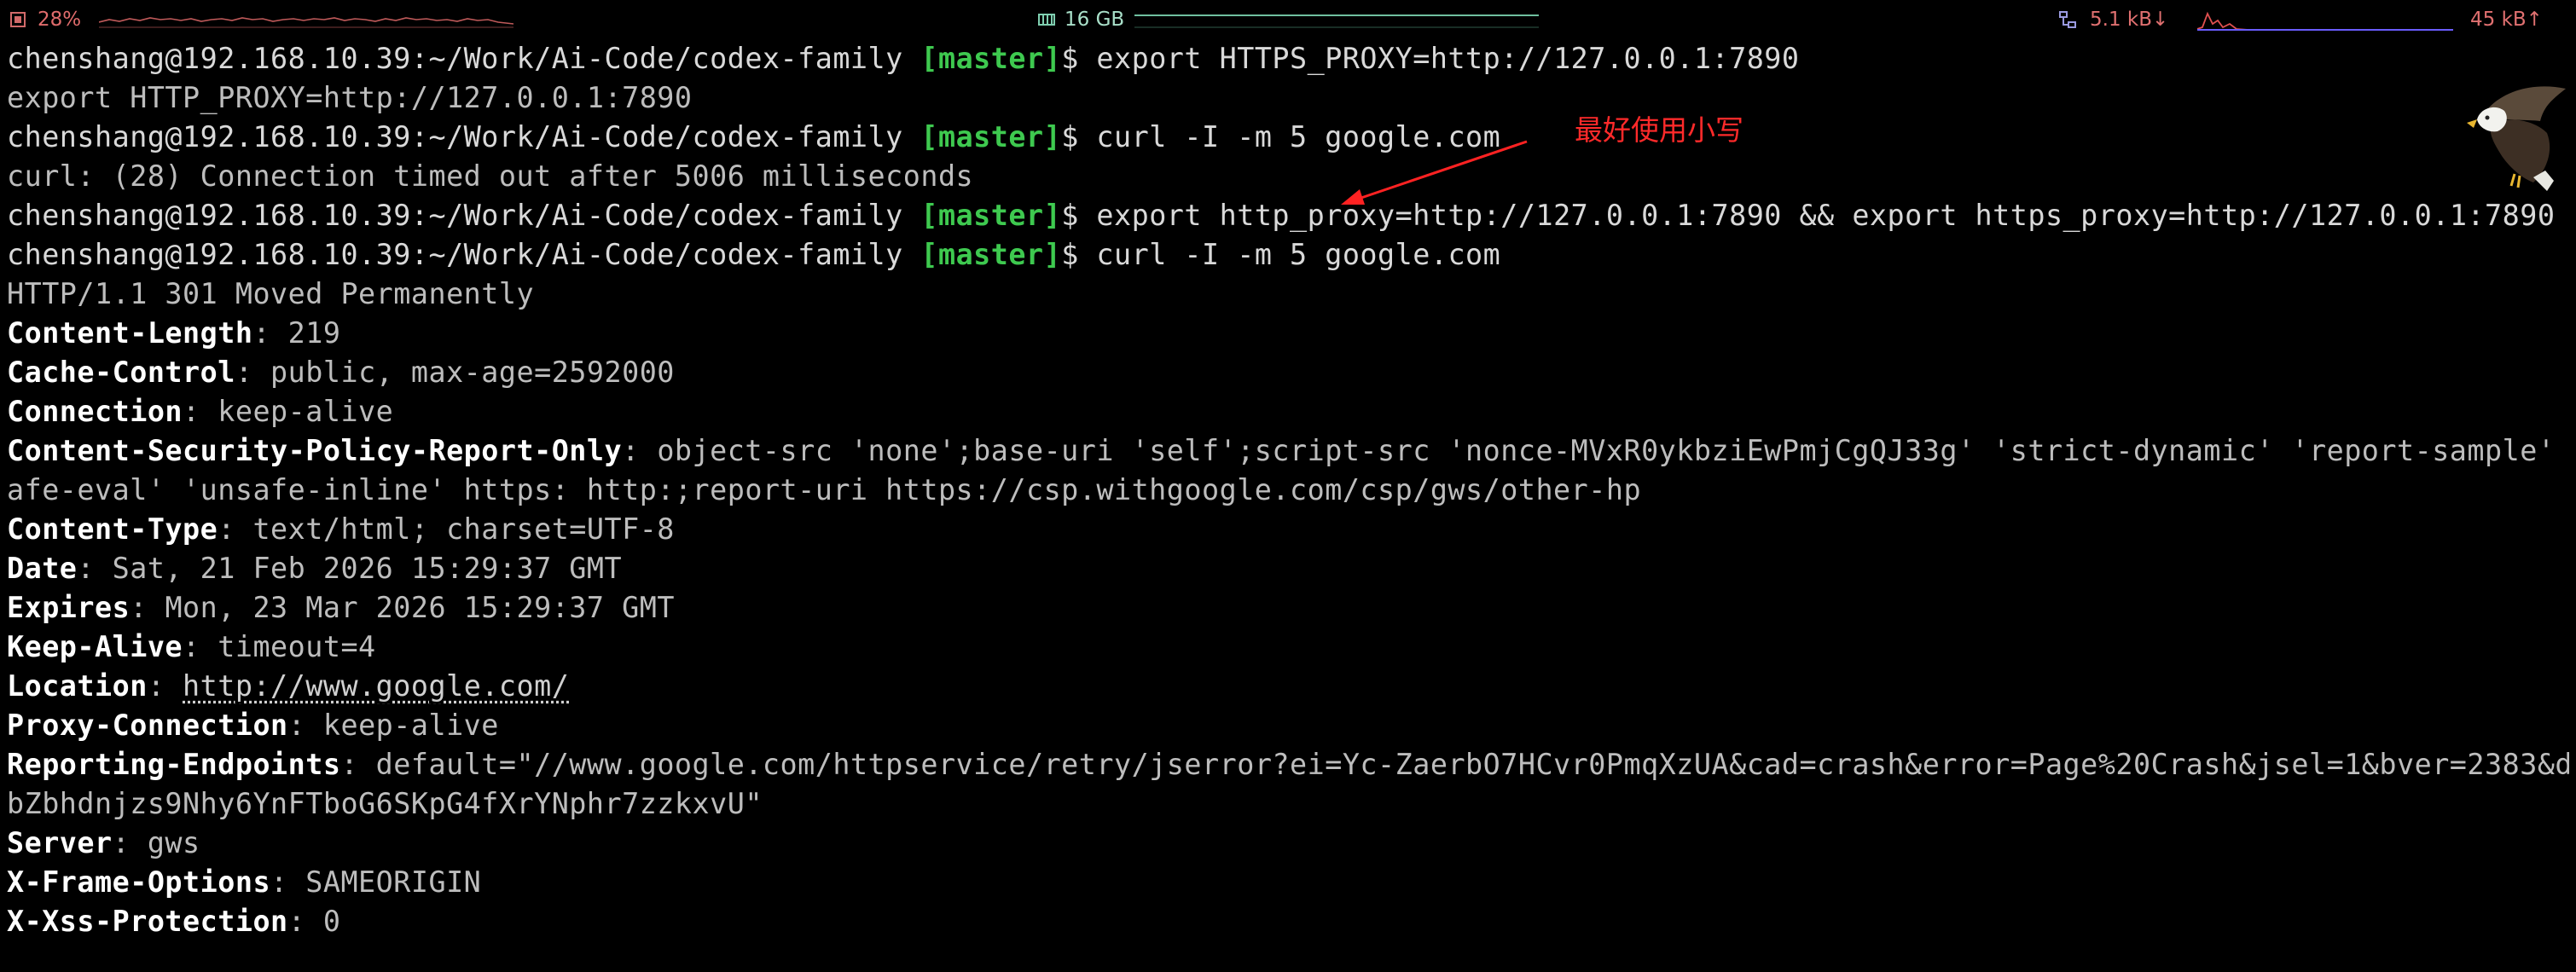 This screenshot has width=2576, height=972. I want to click on header-key: Location, so click(77, 686).